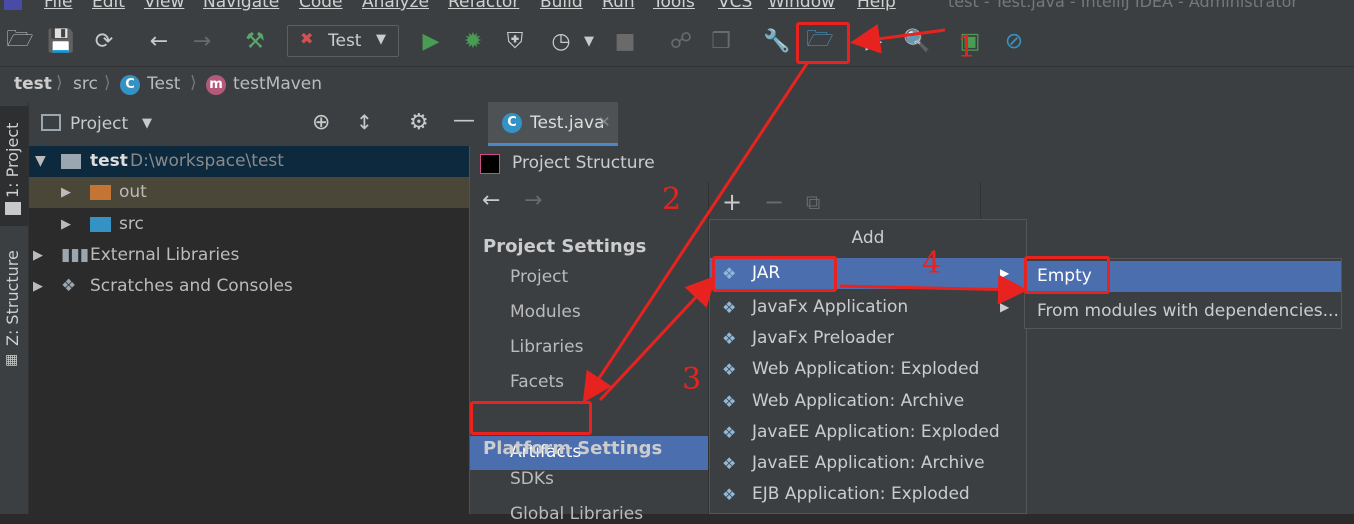 The height and width of the screenshot is (524, 1354). What do you see at coordinates (696, 232) in the screenshot?
I see `arrow-to-artifacts` at bounding box center [696, 232].